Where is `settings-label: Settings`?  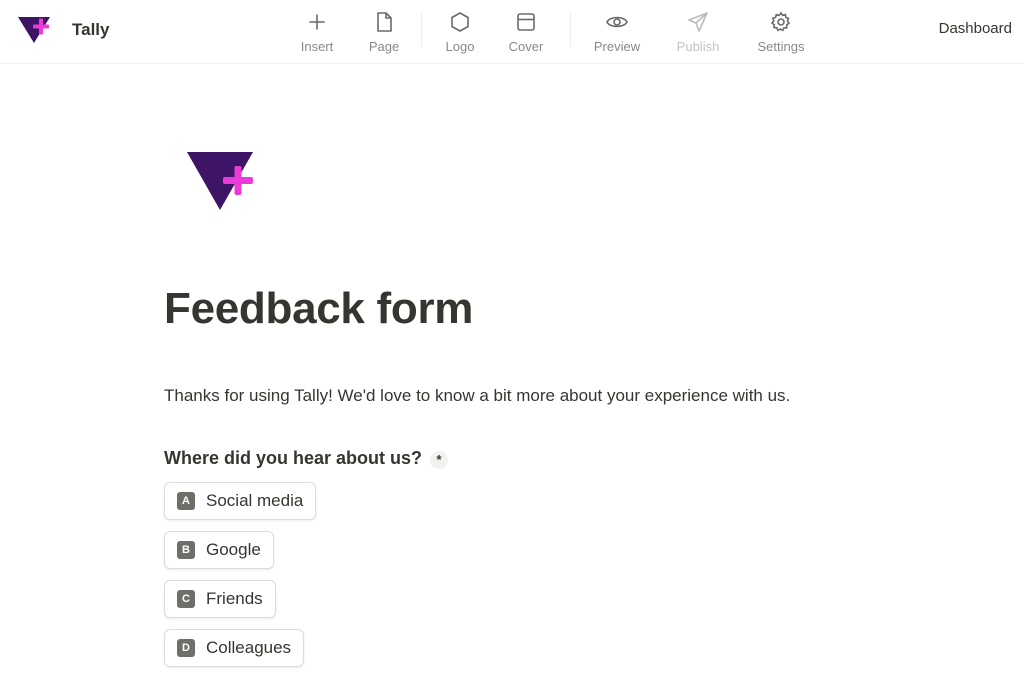
settings-label: Settings is located at coordinates (781, 46).